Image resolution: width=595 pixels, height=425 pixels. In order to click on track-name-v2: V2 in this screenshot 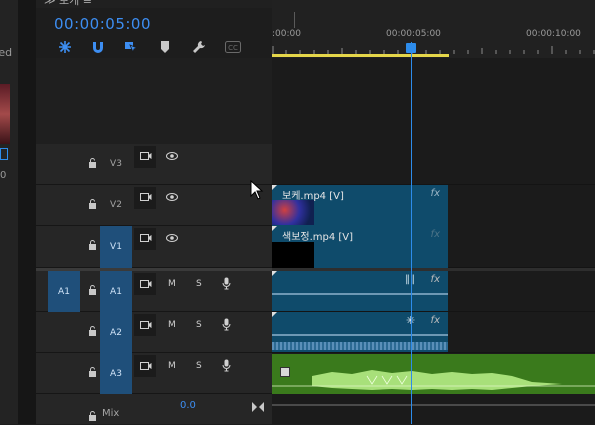, I will do `click(116, 205)`.